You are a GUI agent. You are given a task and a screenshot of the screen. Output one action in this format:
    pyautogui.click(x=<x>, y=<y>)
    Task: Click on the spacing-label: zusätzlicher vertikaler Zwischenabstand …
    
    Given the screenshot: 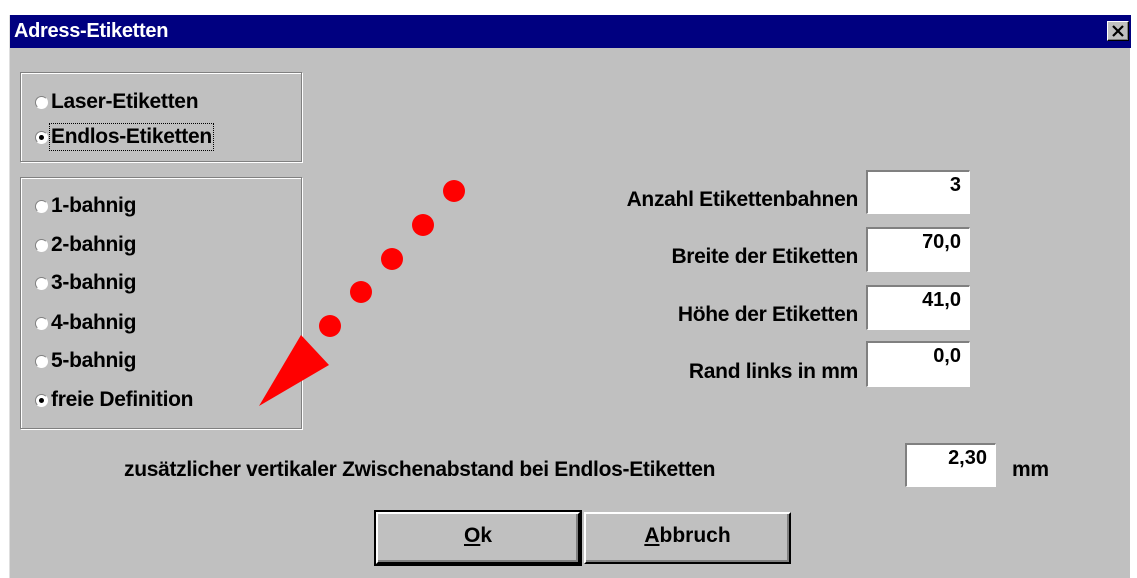 What is the action you would take?
    pyautogui.click(x=420, y=469)
    